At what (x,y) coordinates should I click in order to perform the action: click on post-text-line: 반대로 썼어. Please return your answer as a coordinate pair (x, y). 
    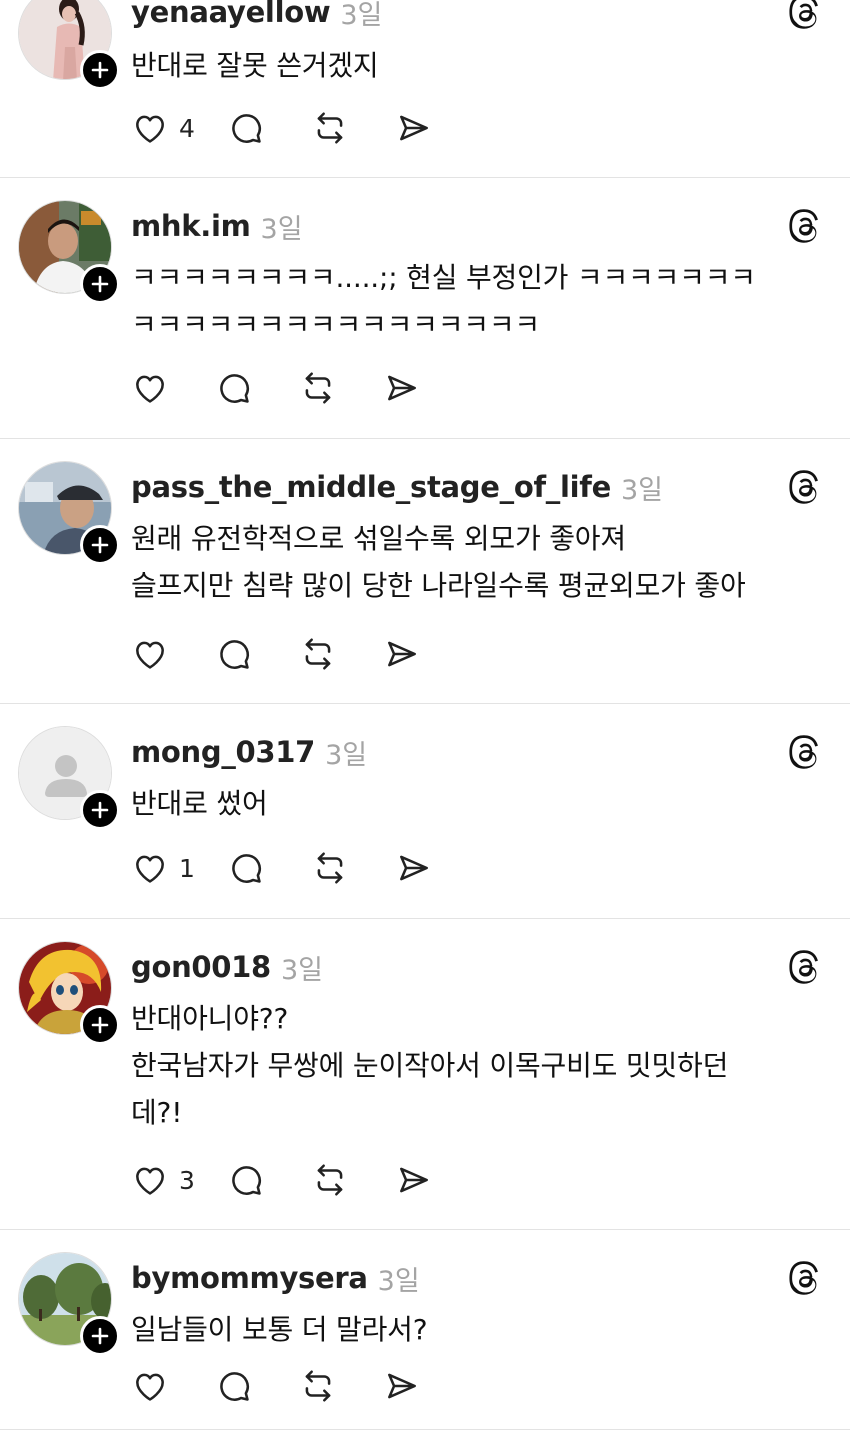
    Looking at the image, I should click on (199, 803).